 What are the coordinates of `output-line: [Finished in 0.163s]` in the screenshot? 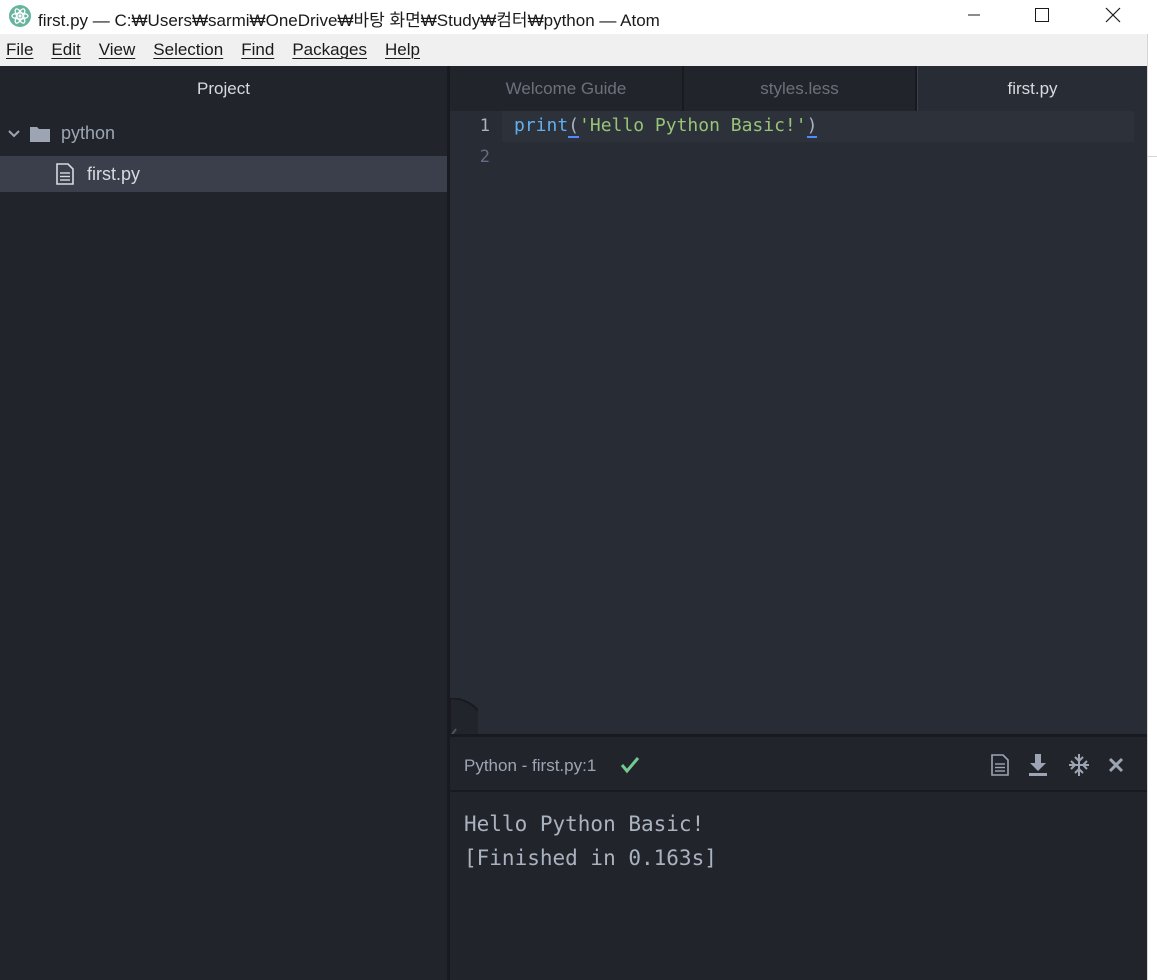 It's located at (590, 858).